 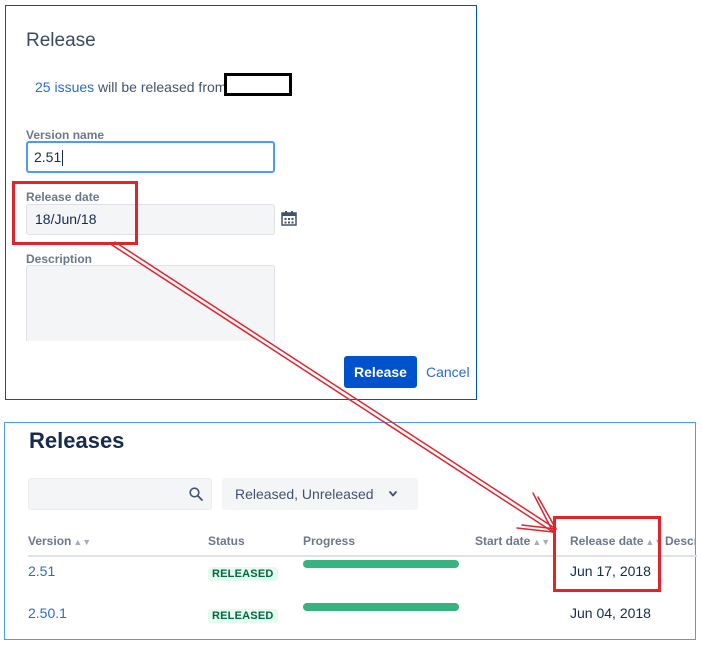 I want to click on version-name-label: Version name, so click(x=65, y=135).